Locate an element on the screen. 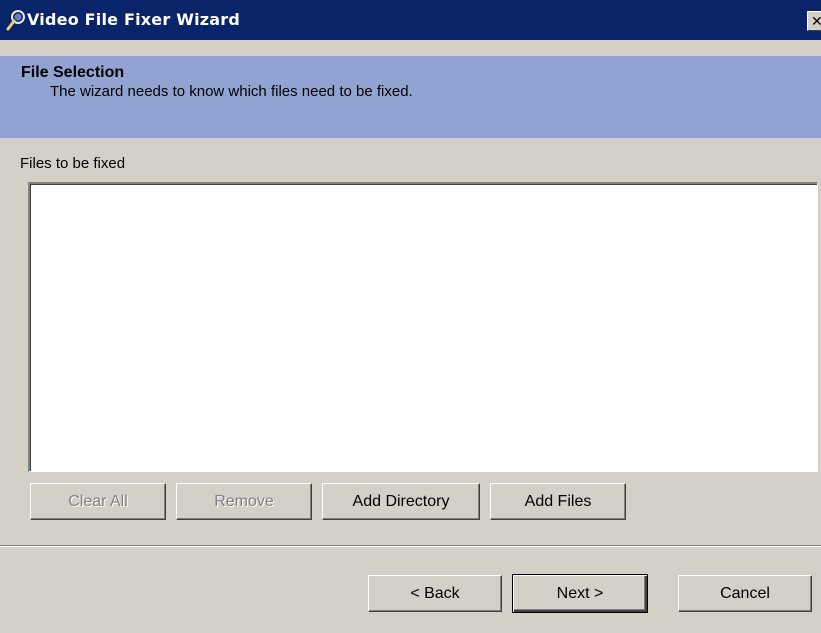 This screenshot has width=821, height=633. divider is located at coordinates (410, 546).